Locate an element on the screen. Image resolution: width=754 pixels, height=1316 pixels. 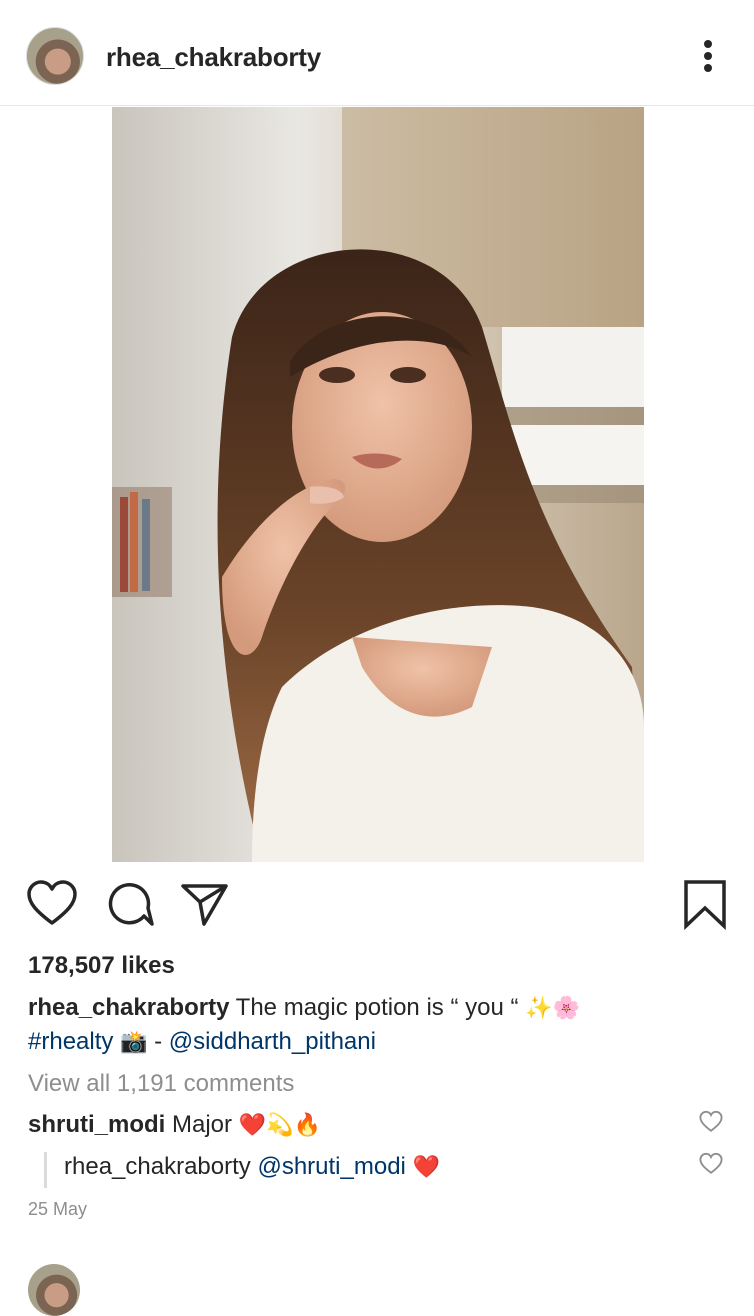
post-header: rhea_chakraborty is located at coordinates (377, 53).